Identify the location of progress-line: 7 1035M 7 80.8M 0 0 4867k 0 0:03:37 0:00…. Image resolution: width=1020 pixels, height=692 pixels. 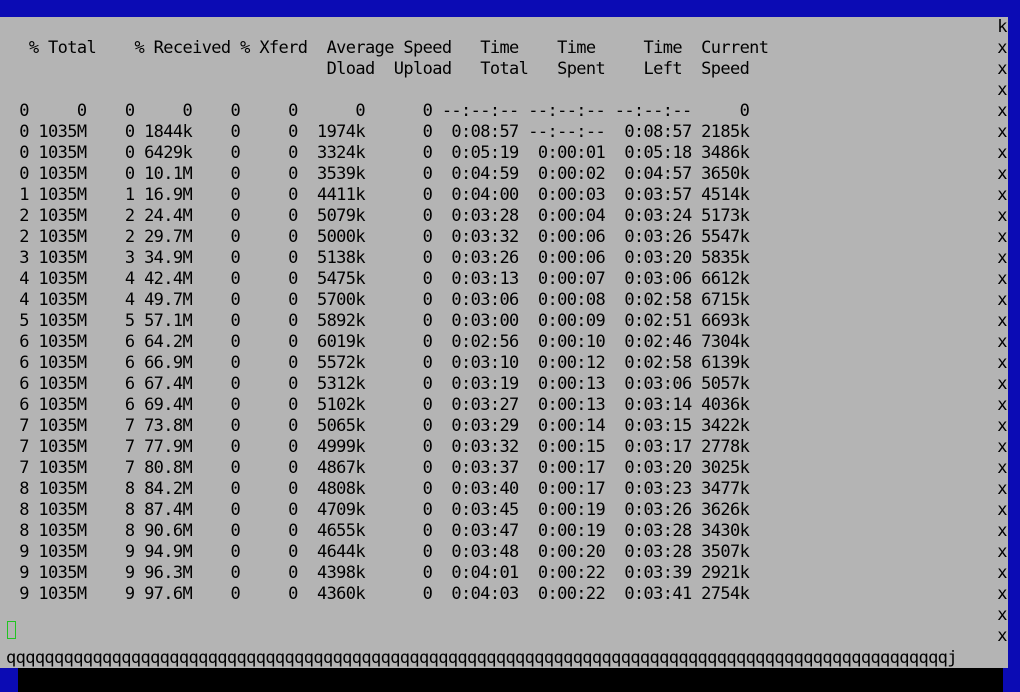
(375, 468).